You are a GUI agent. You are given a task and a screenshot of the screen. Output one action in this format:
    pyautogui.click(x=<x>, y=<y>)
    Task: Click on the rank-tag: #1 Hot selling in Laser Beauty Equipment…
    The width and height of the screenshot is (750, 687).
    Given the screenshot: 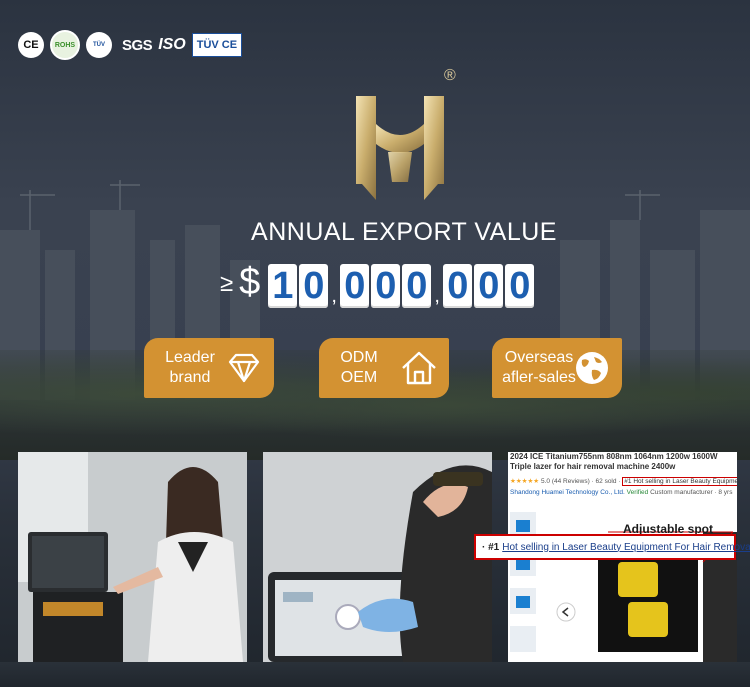 What is the action you would take?
    pyautogui.click(x=679, y=481)
    